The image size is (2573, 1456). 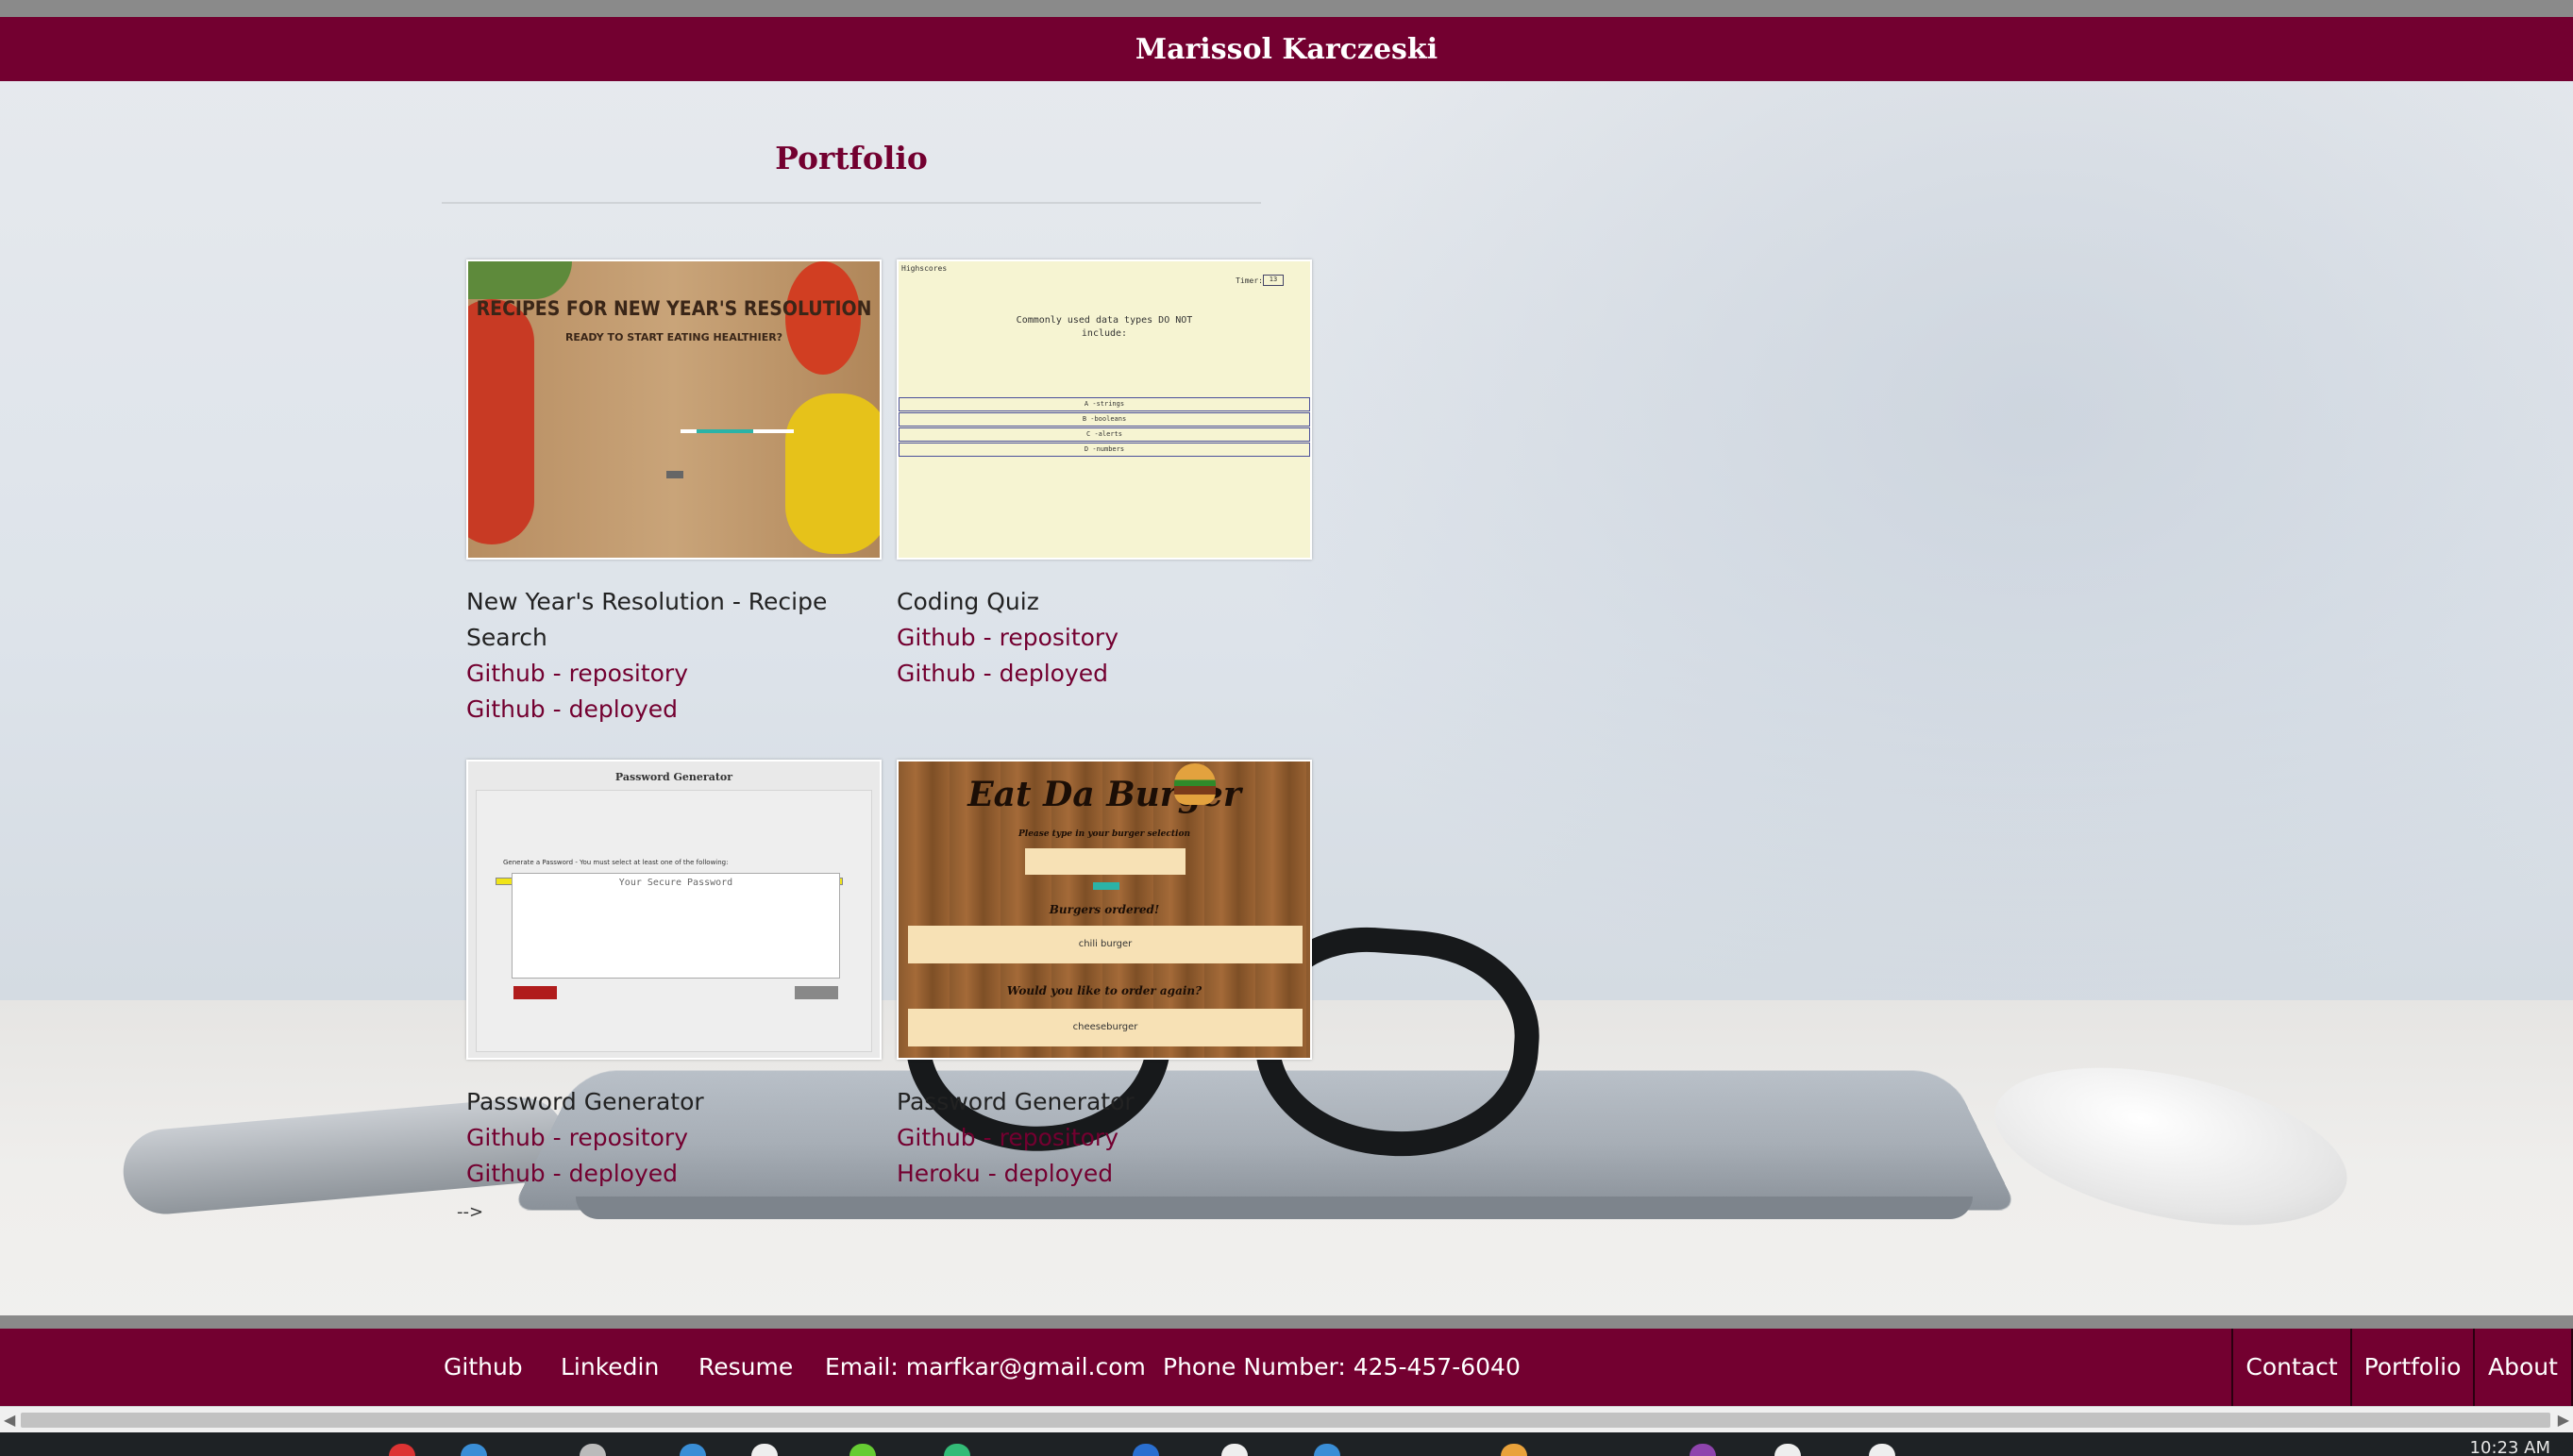 I want to click on leaf-decoration, so click(x=520, y=280).